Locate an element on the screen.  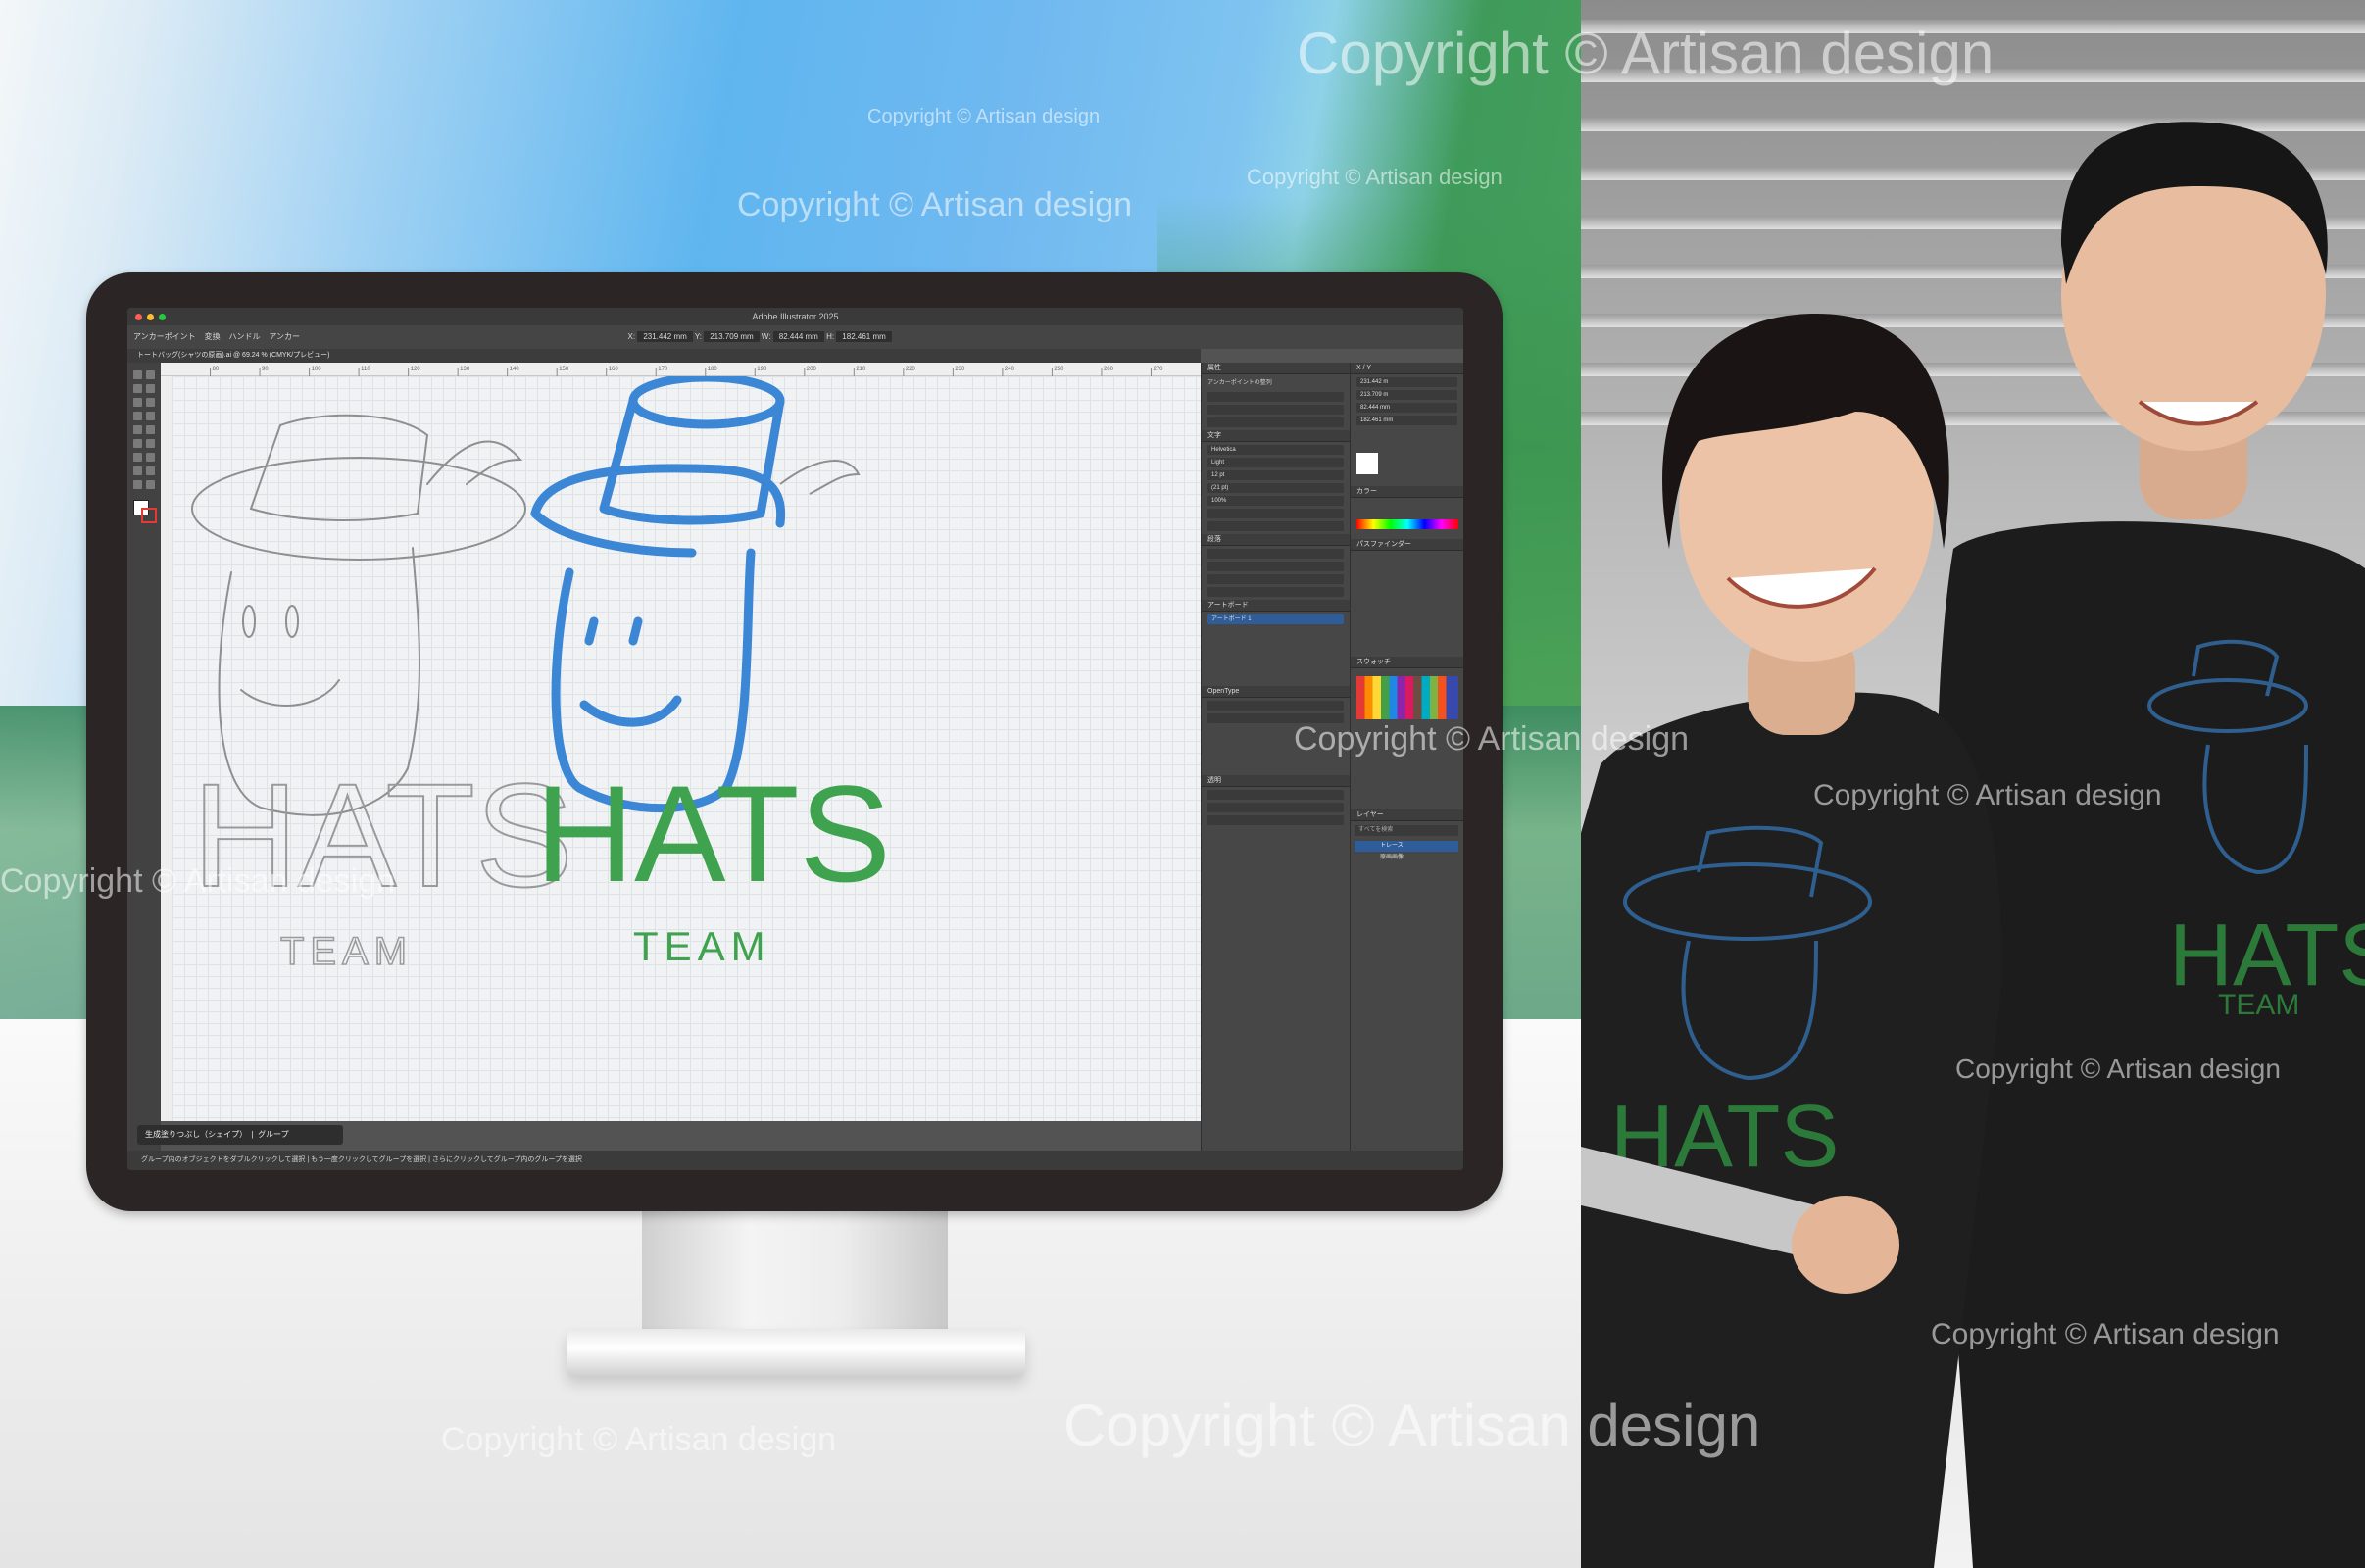
woman-hand is located at coordinates (1845, 1245).